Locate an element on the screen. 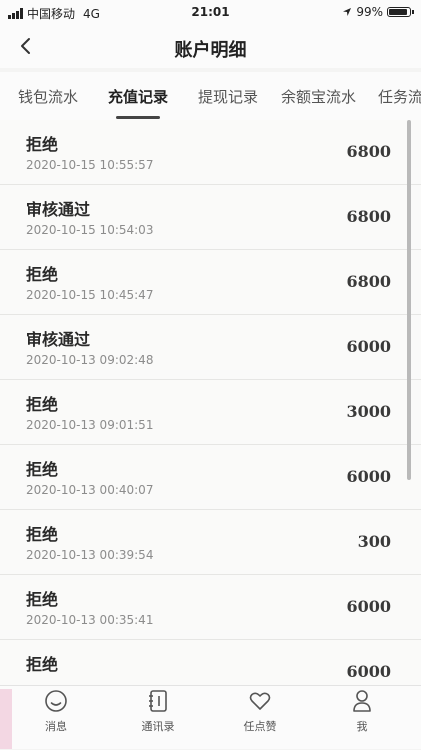 The width and height of the screenshot is (421, 750). record-time: 2020-10-13 00:35:41 is located at coordinates (90, 620).